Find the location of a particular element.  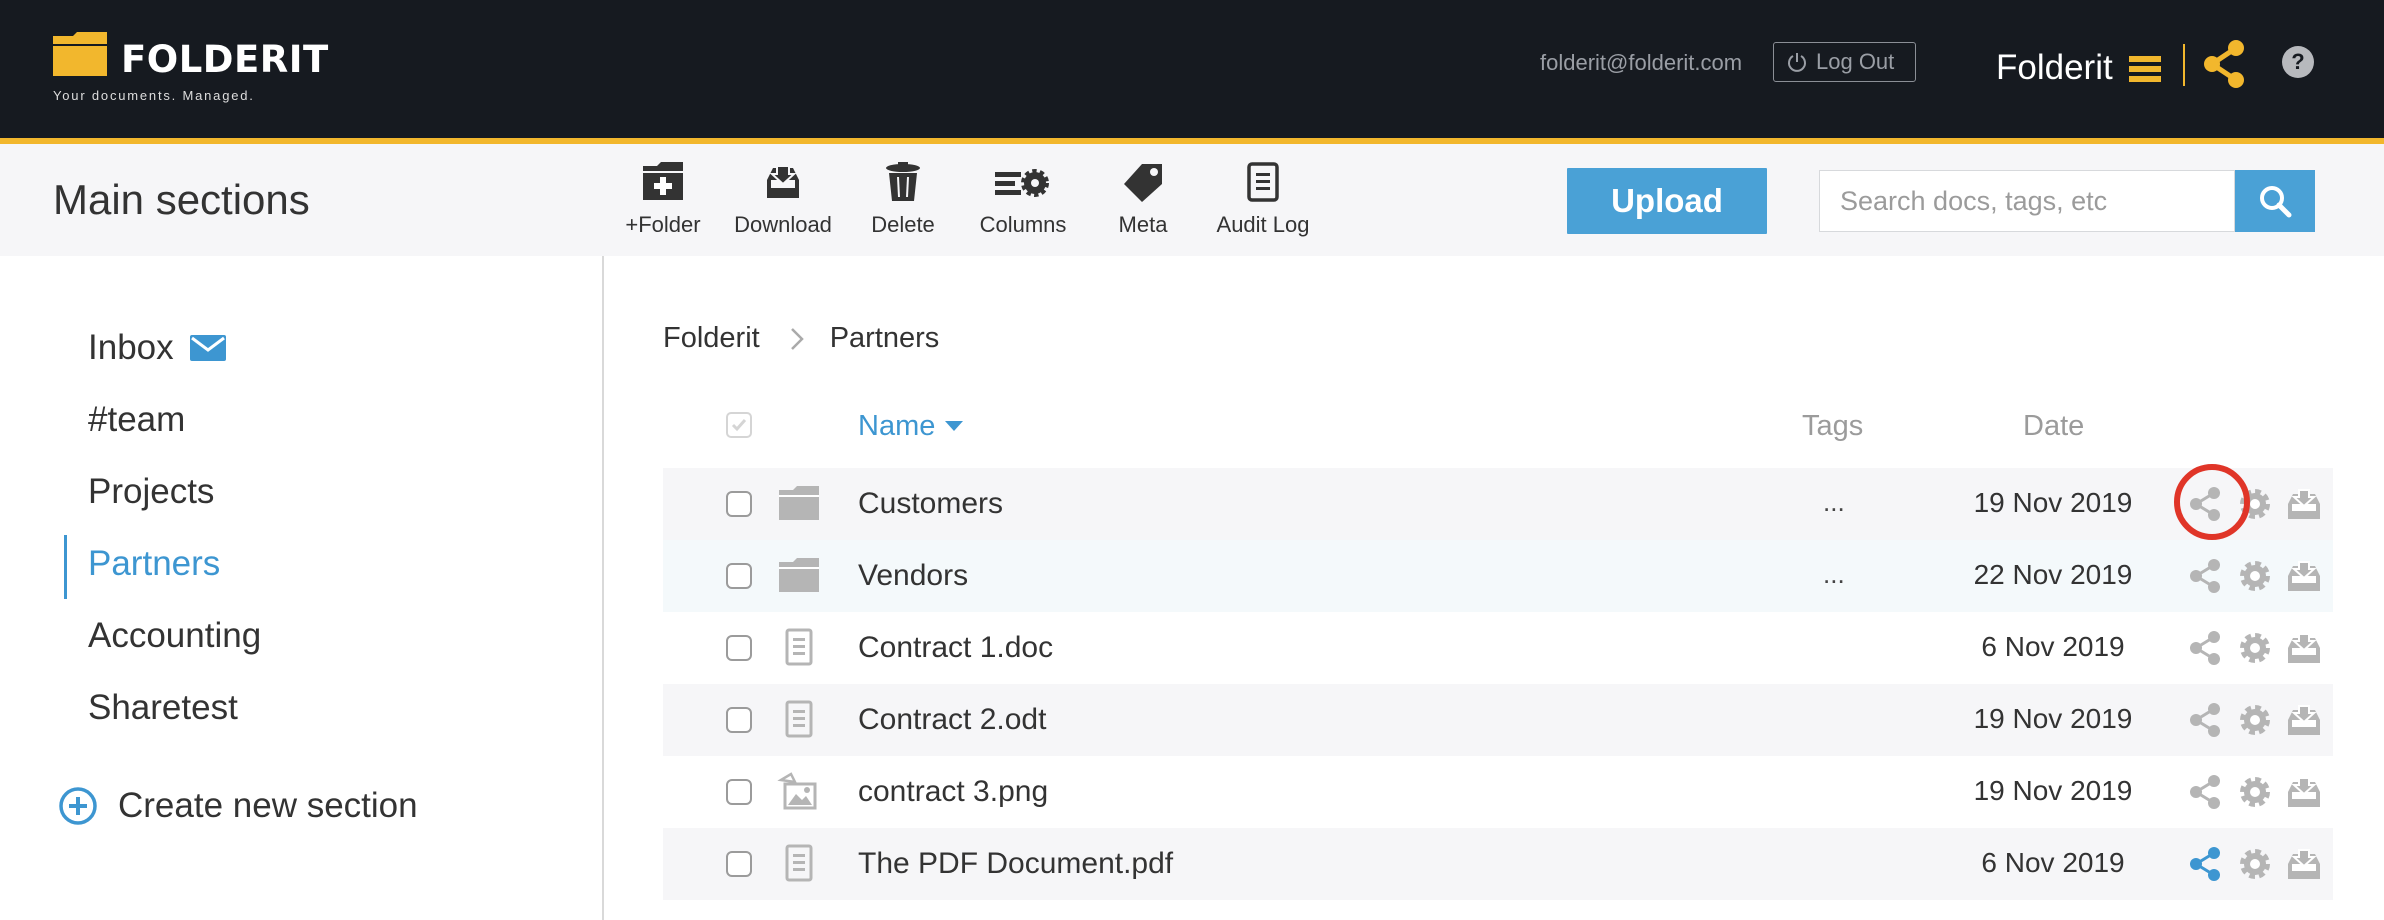

column-header-name: Name is located at coordinates (911, 426).